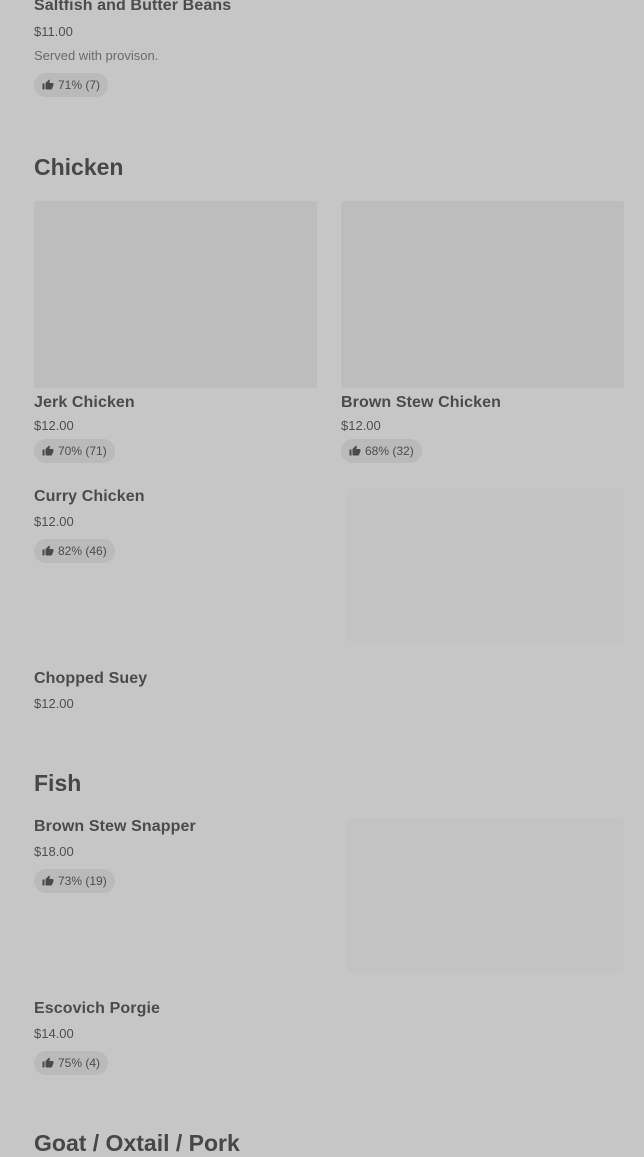 This screenshot has width=644, height=1157. I want to click on rating-badge: 71% (7), so click(71, 85).